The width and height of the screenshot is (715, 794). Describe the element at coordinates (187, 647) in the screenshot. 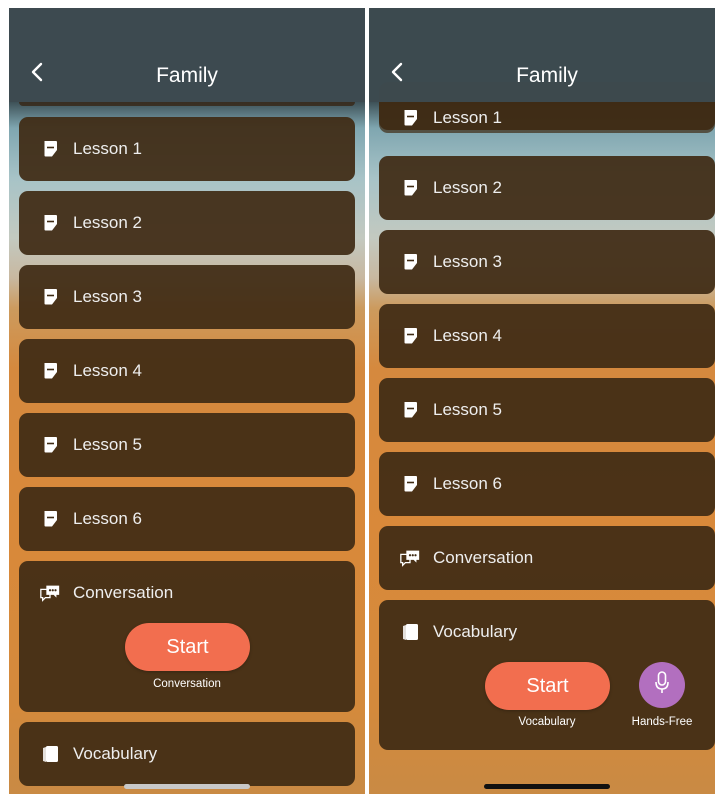

I see `start-conversation-button: Start` at that location.